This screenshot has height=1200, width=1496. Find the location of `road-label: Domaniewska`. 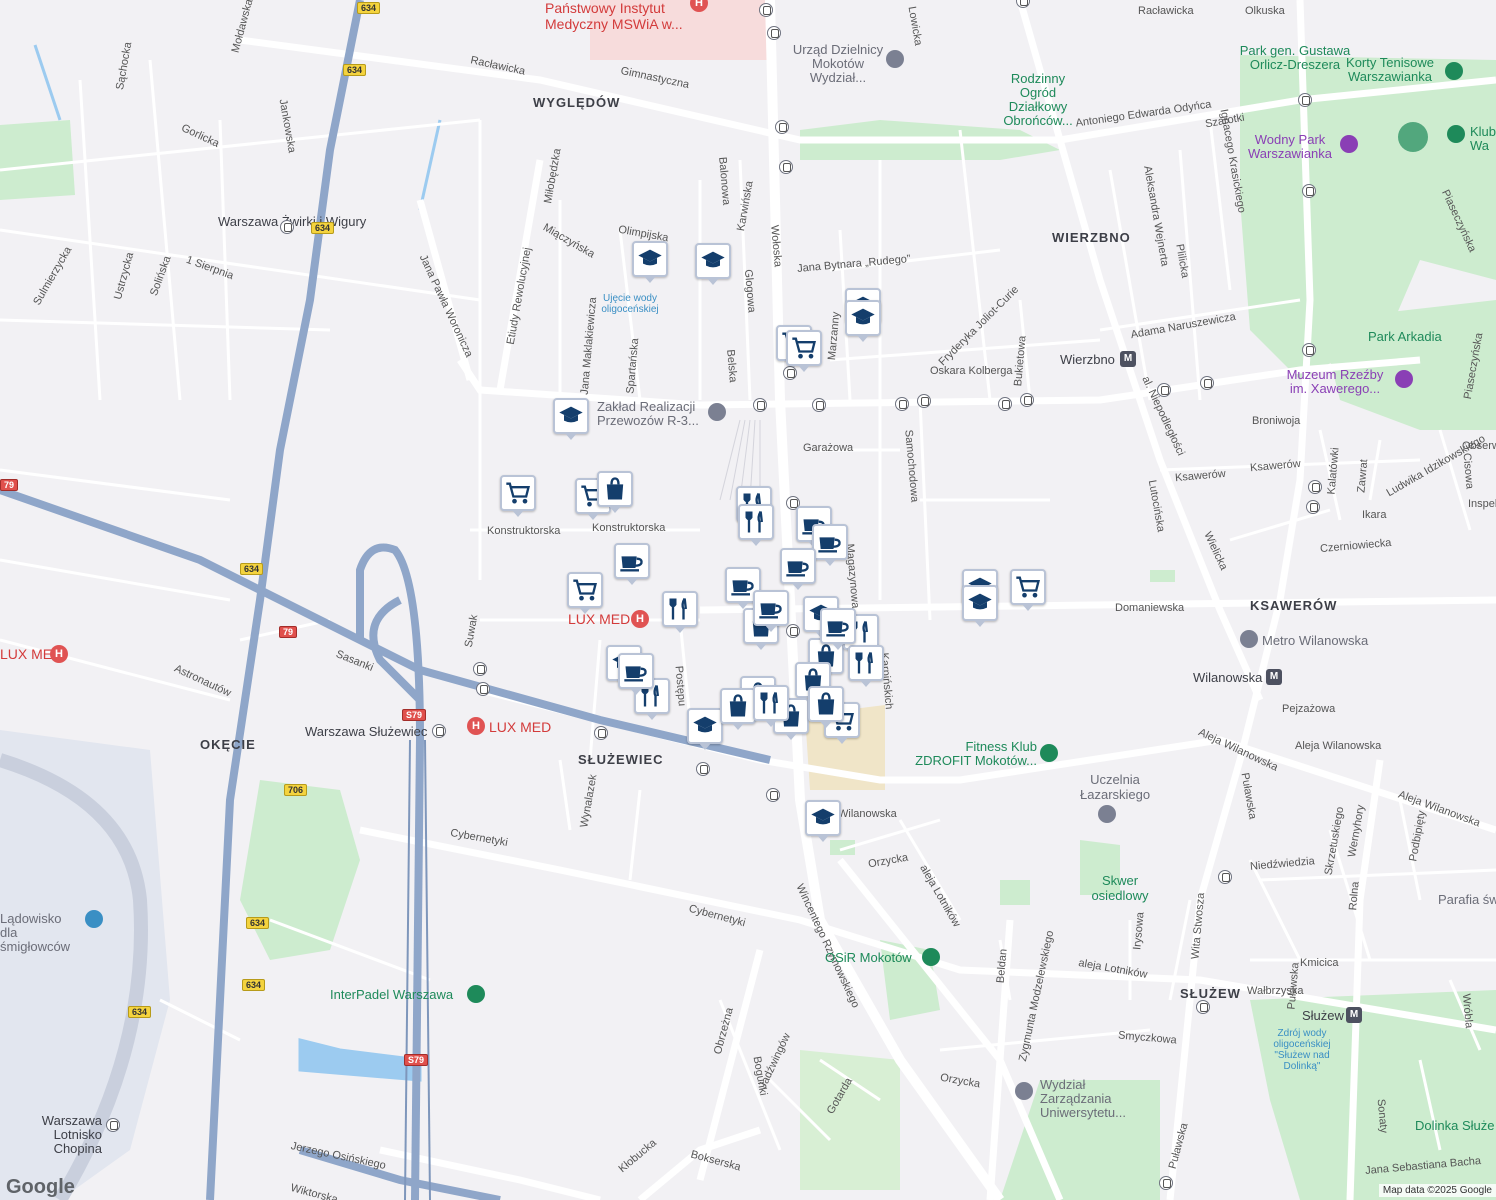

road-label: Domaniewska is located at coordinates (1150, 608).